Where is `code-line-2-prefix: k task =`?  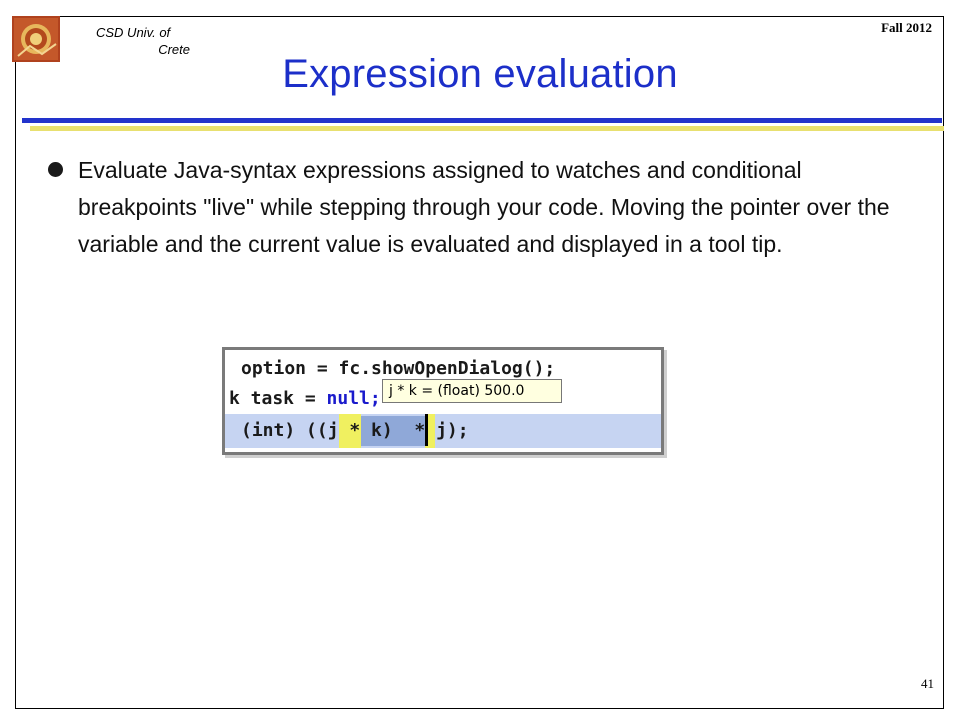 code-line-2-prefix: k task = is located at coordinates (278, 398).